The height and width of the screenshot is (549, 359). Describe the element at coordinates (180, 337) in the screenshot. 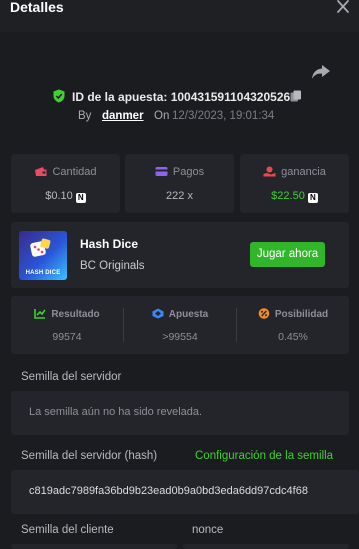

I see `bet-value: >99554` at that location.